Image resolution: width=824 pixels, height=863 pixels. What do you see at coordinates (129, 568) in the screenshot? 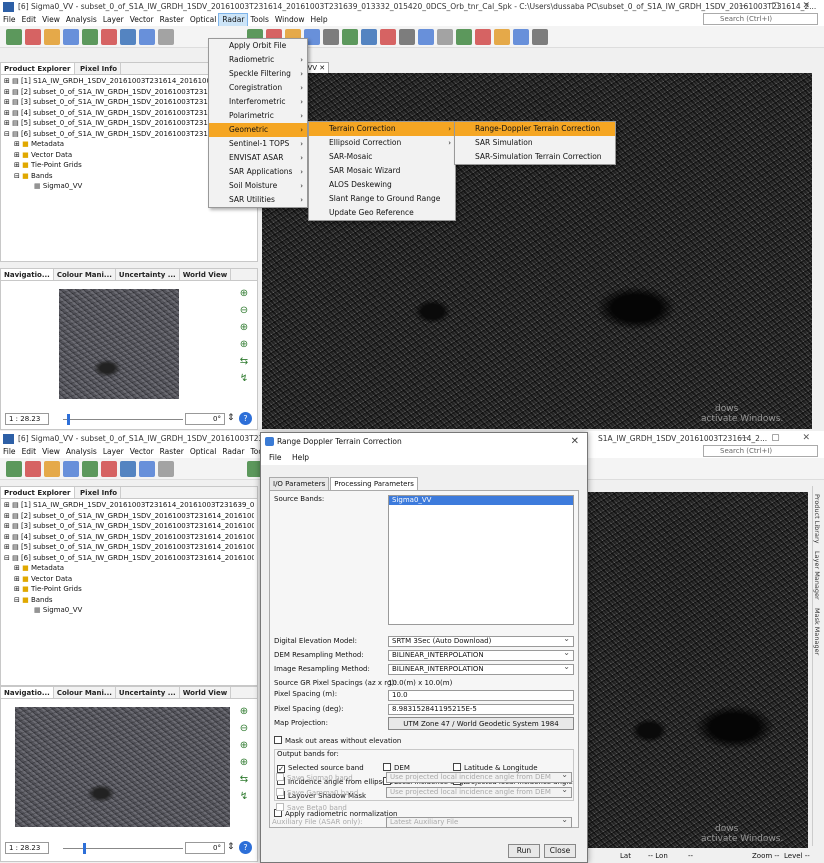
I see `tree-node-metadata: ⊞ ■ Metadata` at bounding box center [129, 568].